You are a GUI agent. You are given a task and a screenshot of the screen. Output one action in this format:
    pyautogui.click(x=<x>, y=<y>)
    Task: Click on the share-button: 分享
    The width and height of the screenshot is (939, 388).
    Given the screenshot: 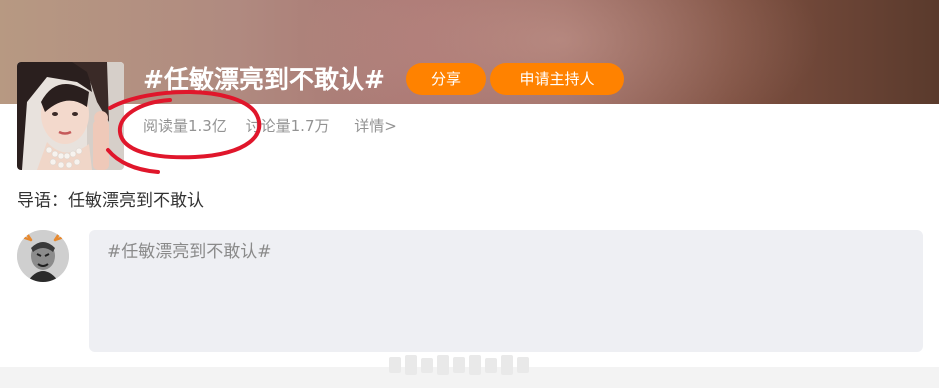 What is the action you would take?
    pyautogui.click(x=446, y=79)
    